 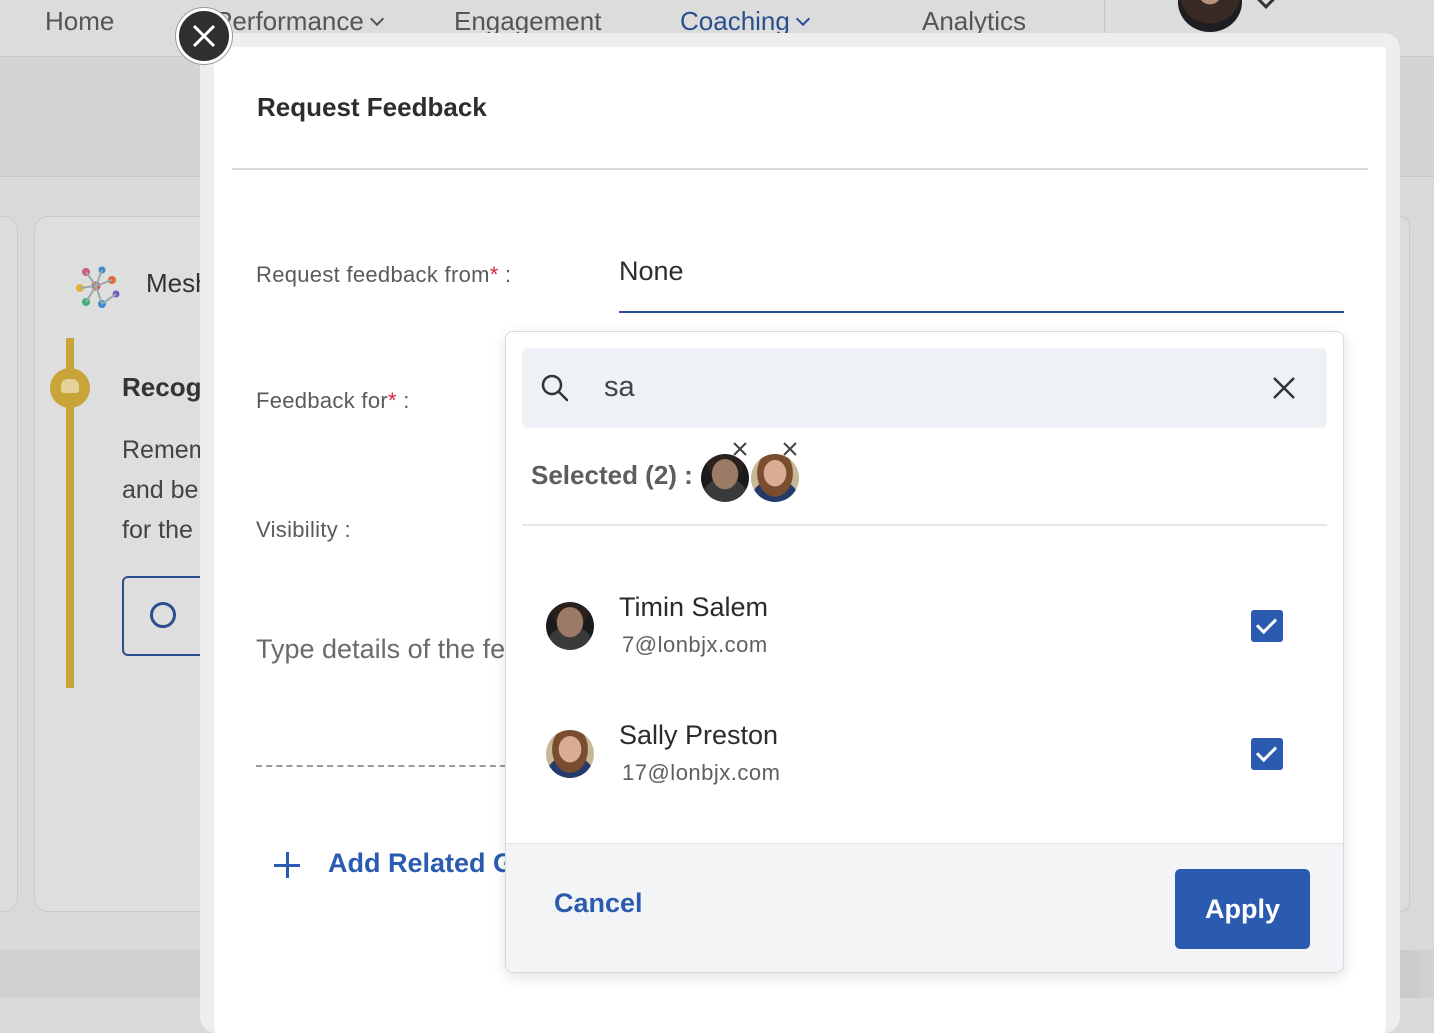 I want to click on selected-count-label: Selected (2) :, so click(x=612, y=475).